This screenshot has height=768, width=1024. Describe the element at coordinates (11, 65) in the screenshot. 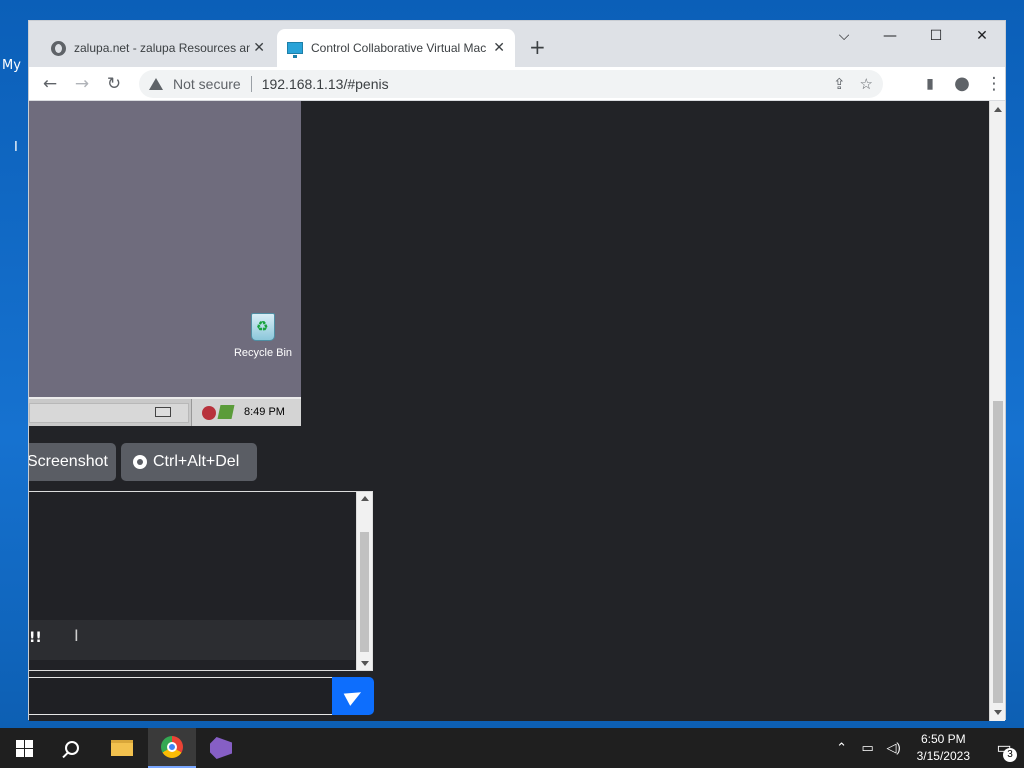

I see `desktop-icon-label: My` at that location.